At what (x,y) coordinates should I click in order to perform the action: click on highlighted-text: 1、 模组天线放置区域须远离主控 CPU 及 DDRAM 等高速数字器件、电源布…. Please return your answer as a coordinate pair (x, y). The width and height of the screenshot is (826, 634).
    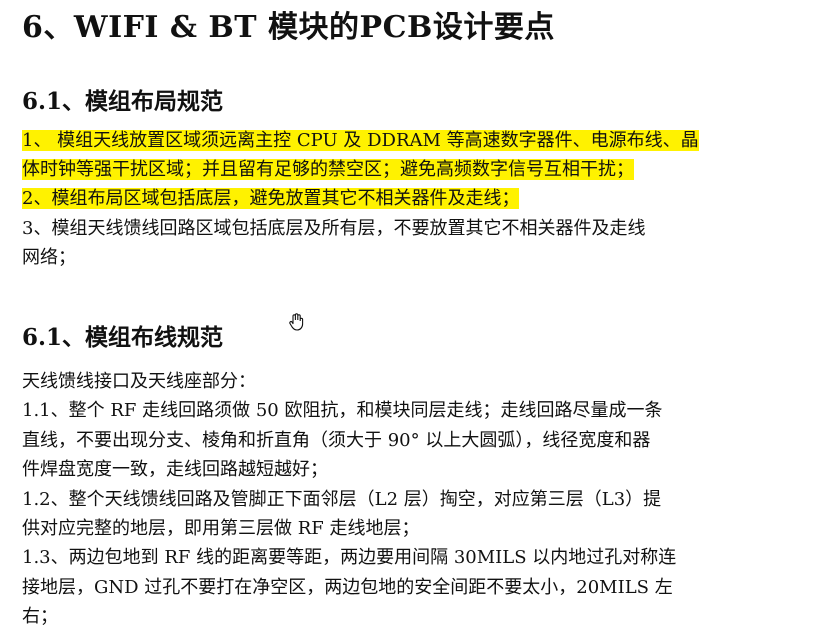
    Looking at the image, I should click on (360, 140).